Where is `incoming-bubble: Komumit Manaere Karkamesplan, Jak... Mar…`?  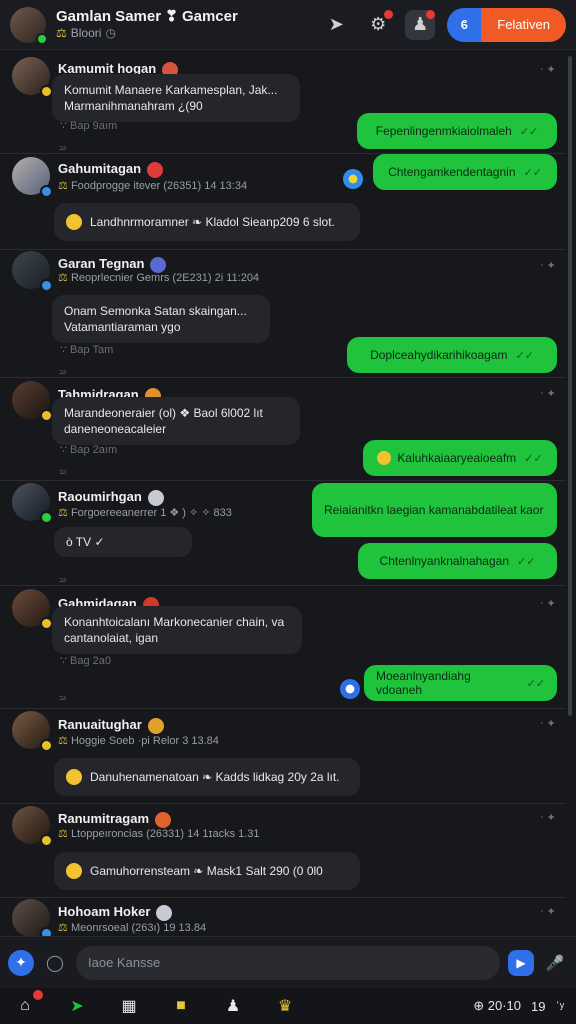 incoming-bubble: Komumit Manaere Karkamesplan, Jak... Mar… is located at coordinates (176, 98).